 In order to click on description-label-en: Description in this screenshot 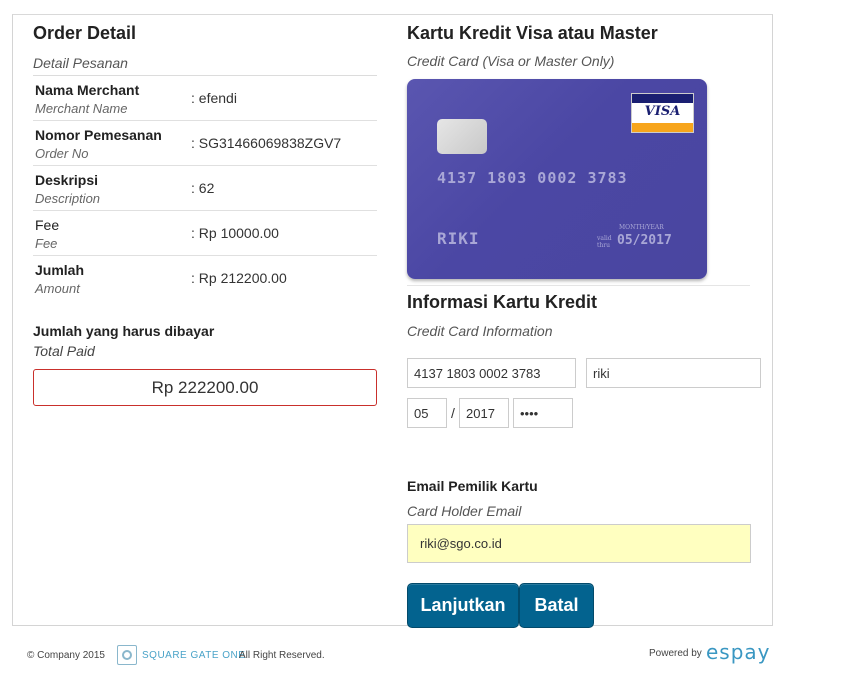, I will do `click(68, 198)`.